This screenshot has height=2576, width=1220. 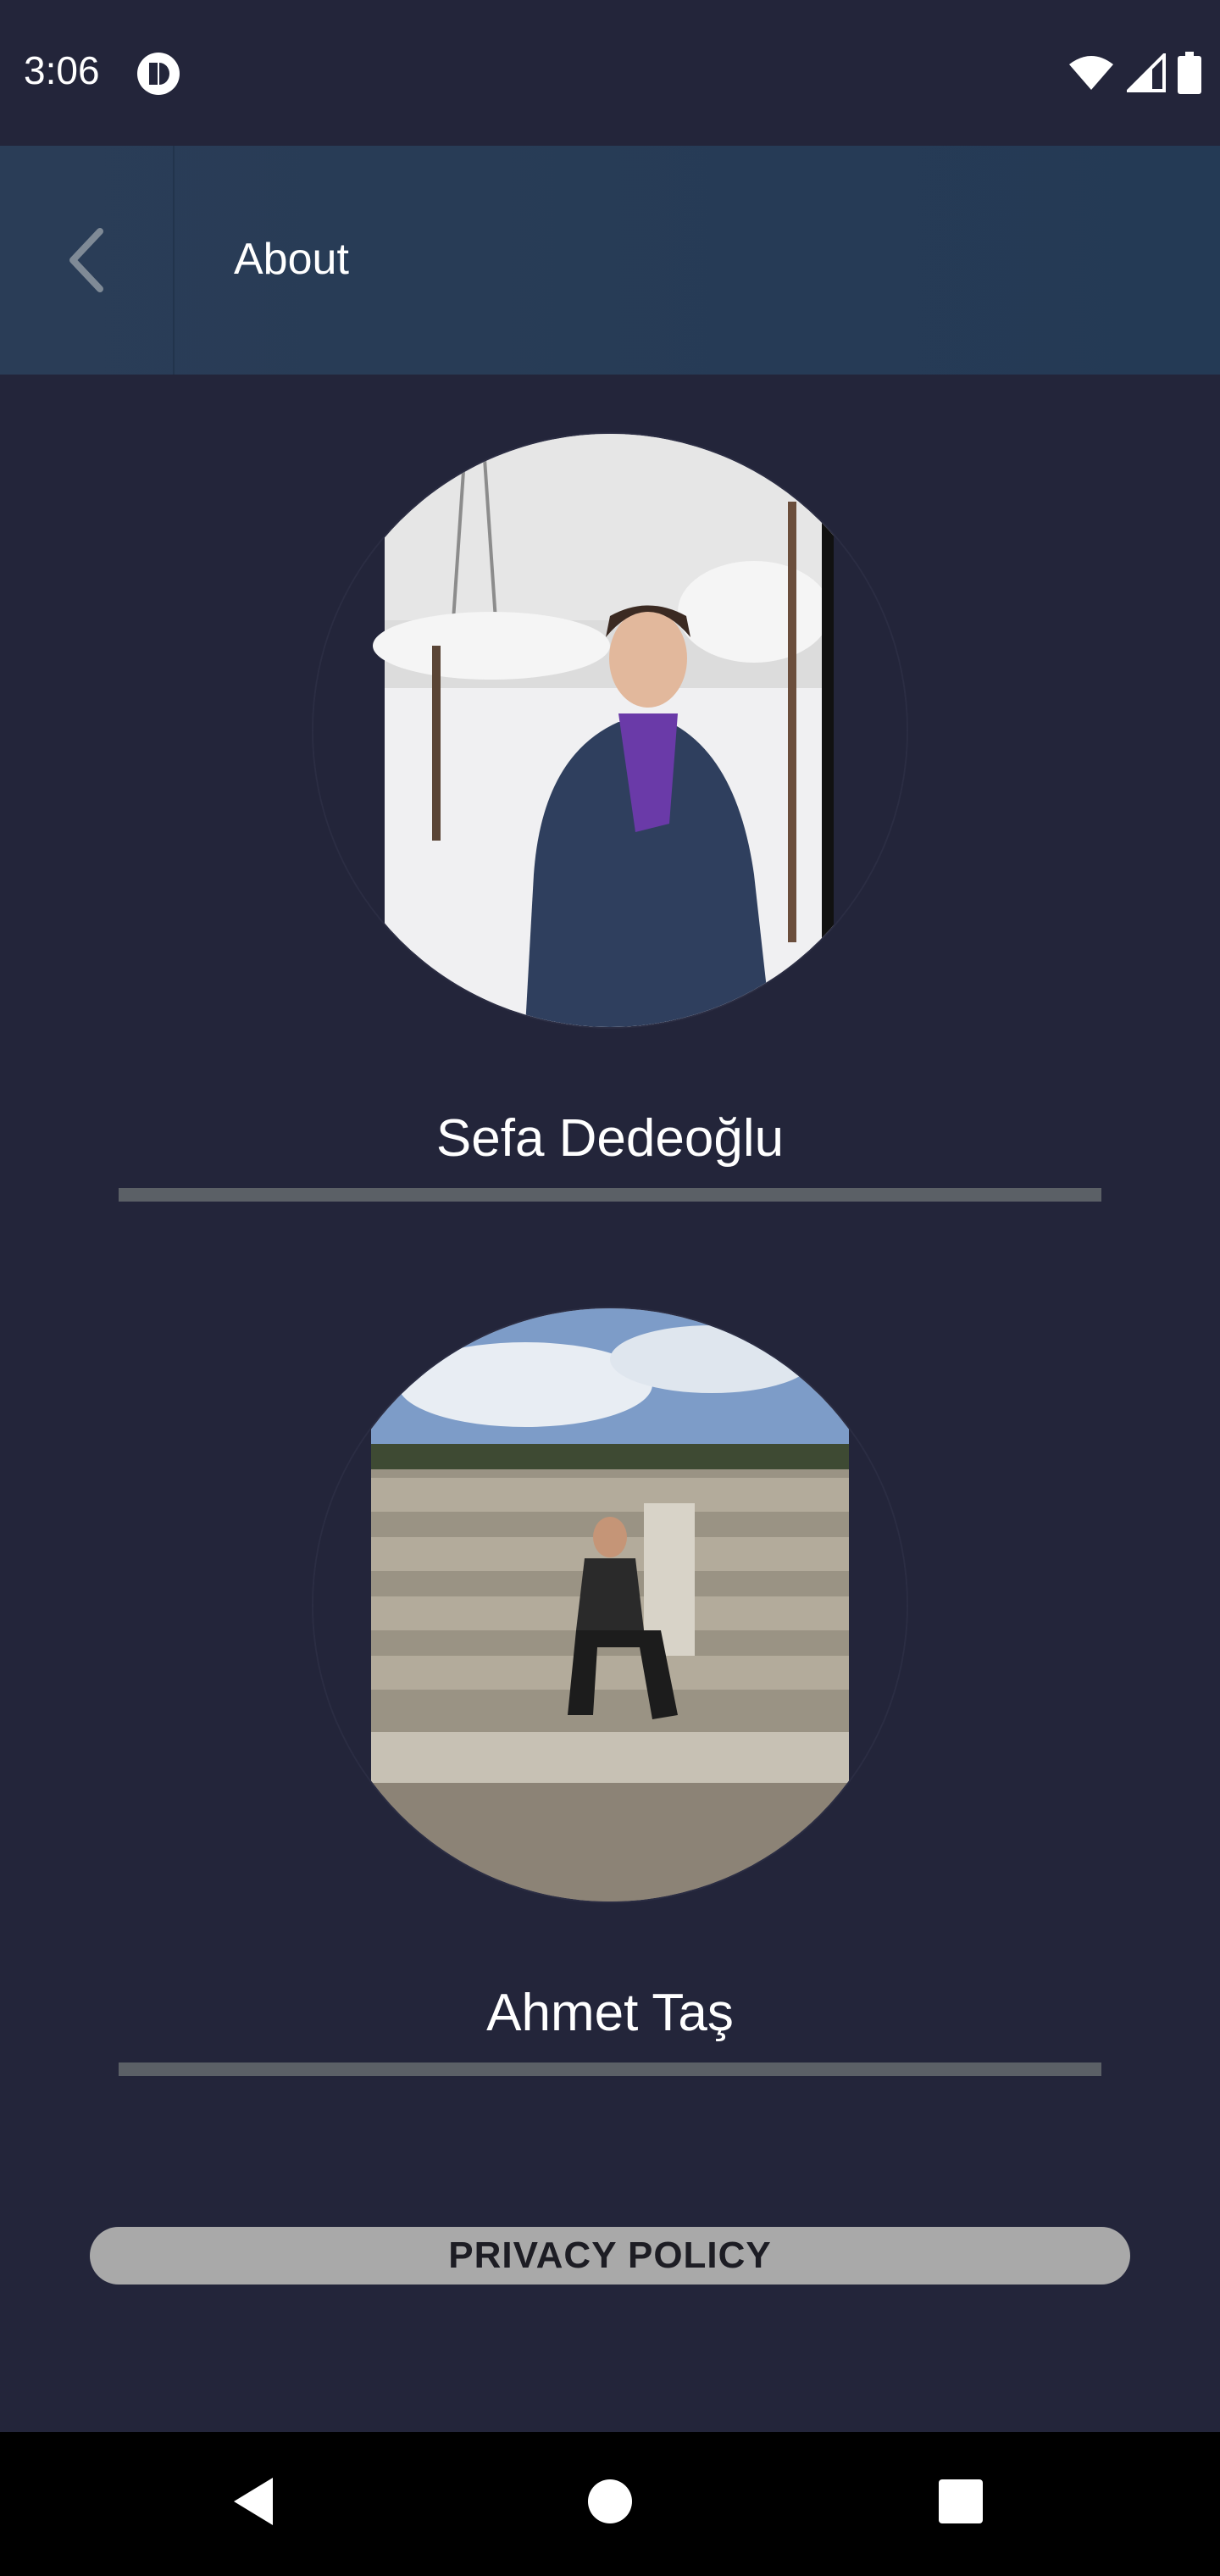 What do you see at coordinates (62, 70) in the screenshot?
I see `status-time: 3:06` at bounding box center [62, 70].